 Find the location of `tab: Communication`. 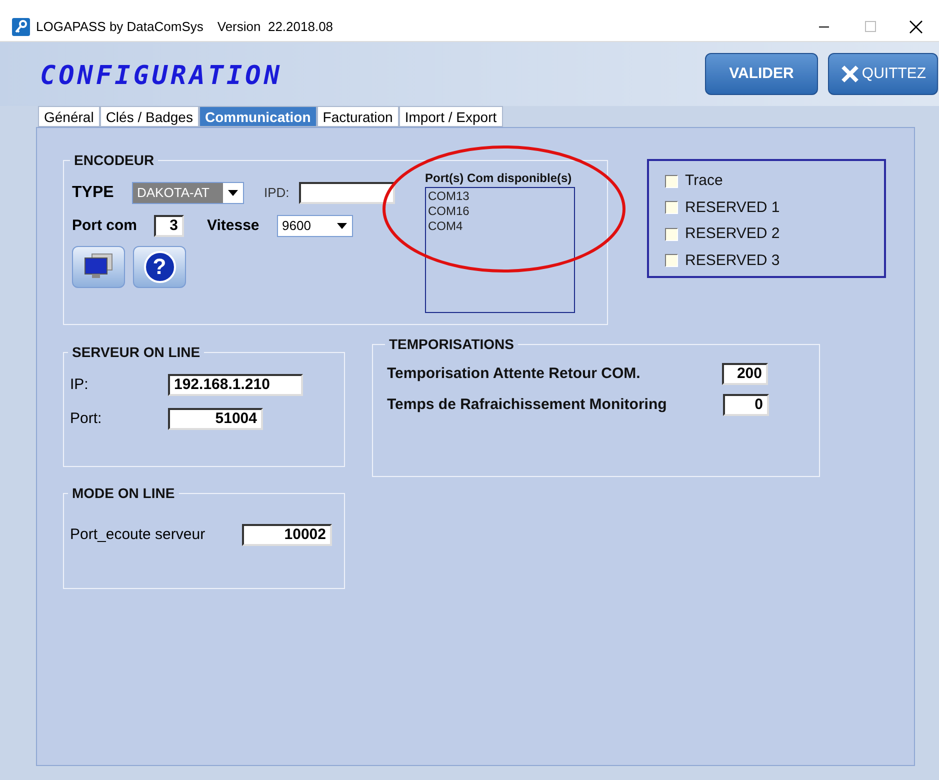

tab: Communication is located at coordinates (257, 116).